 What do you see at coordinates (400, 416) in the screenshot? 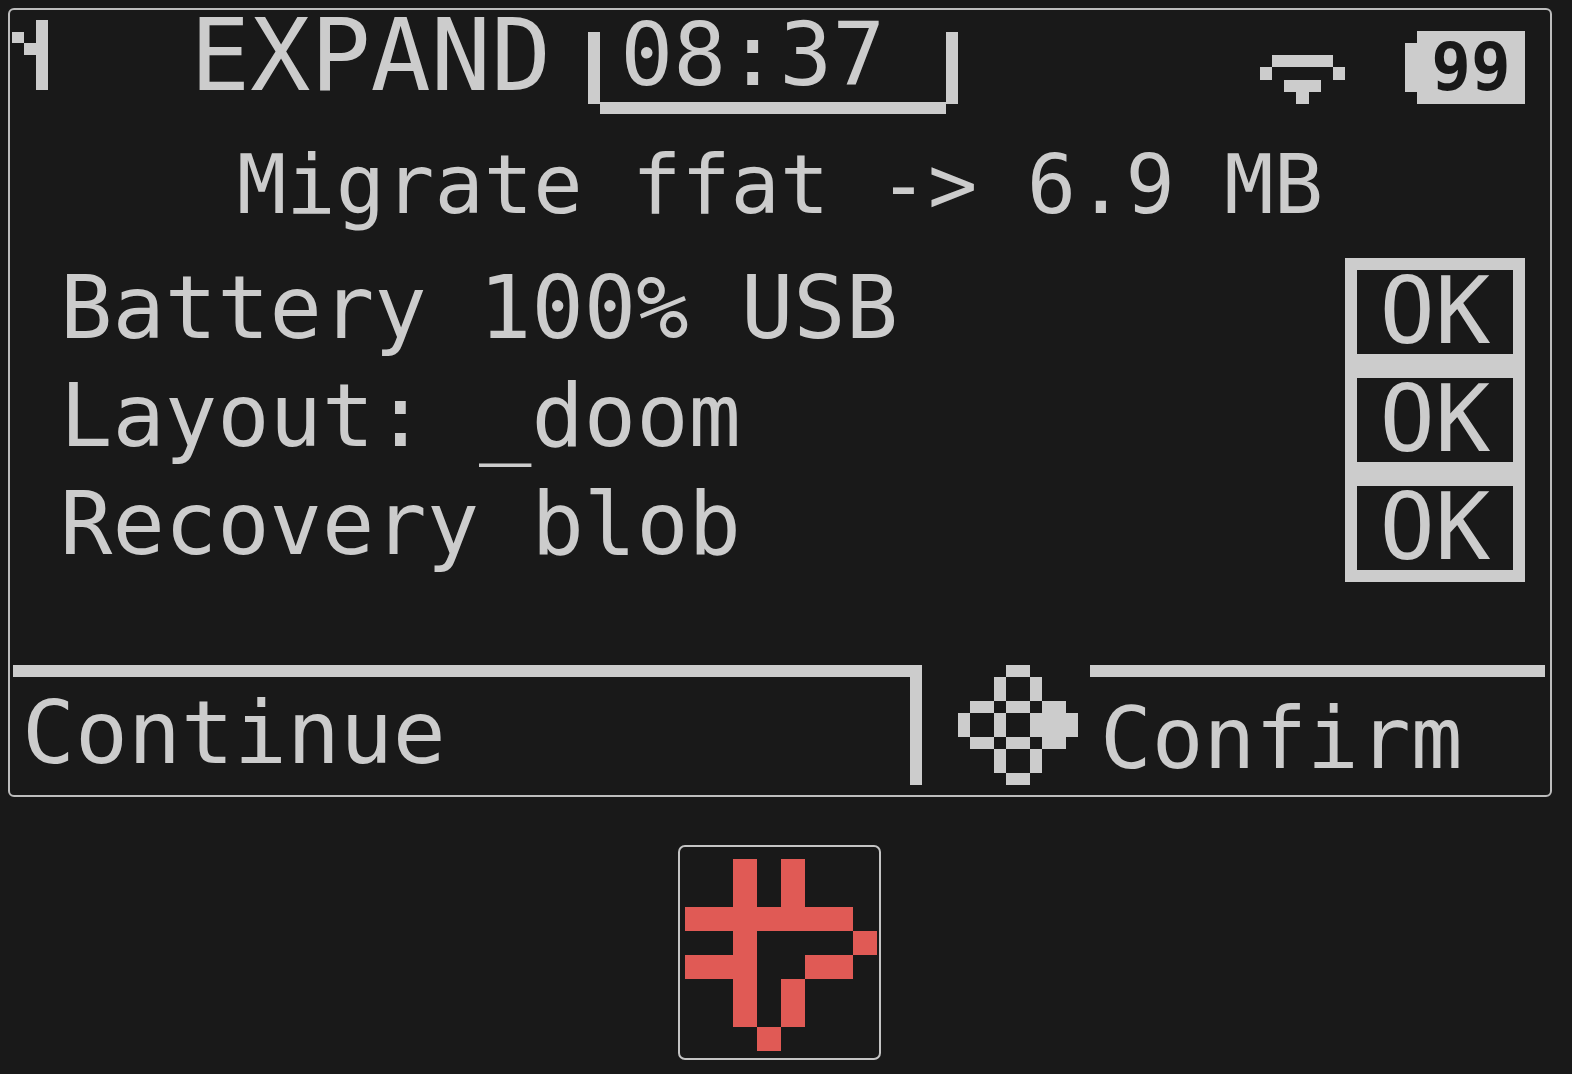
I see `check-label: Layout: _doom` at bounding box center [400, 416].